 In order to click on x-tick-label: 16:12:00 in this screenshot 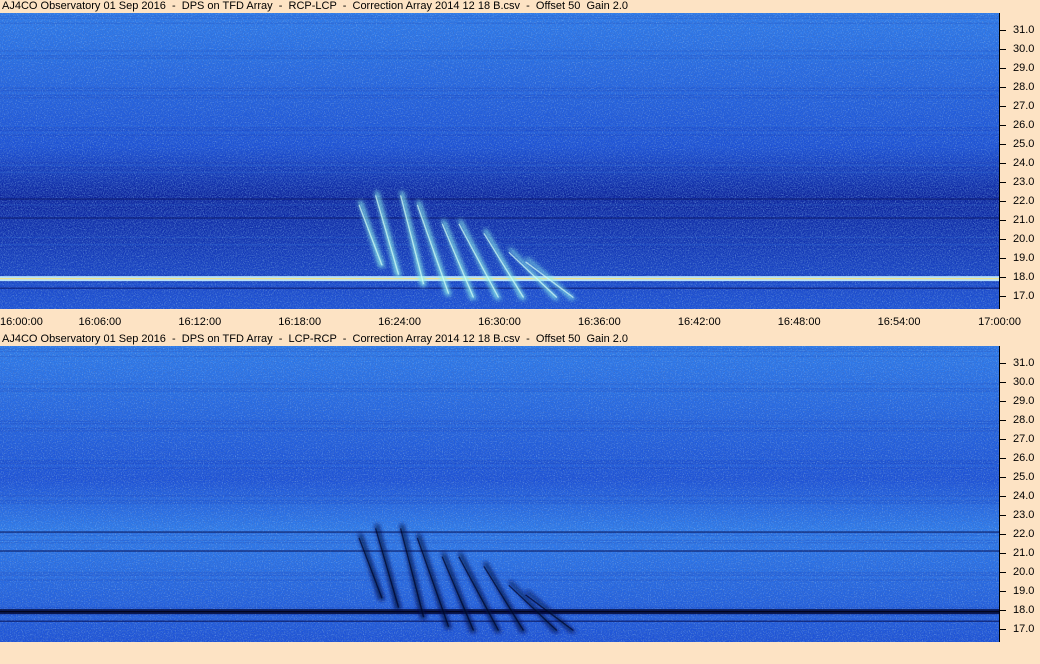, I will do `click(200, 322)`.